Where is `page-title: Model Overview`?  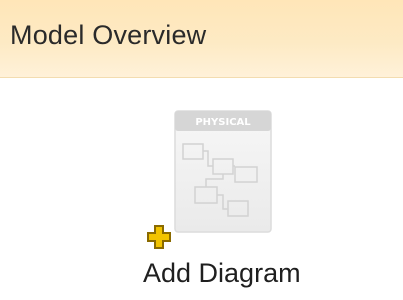 page-title: Model Overview is located at coordinates (108, 35).